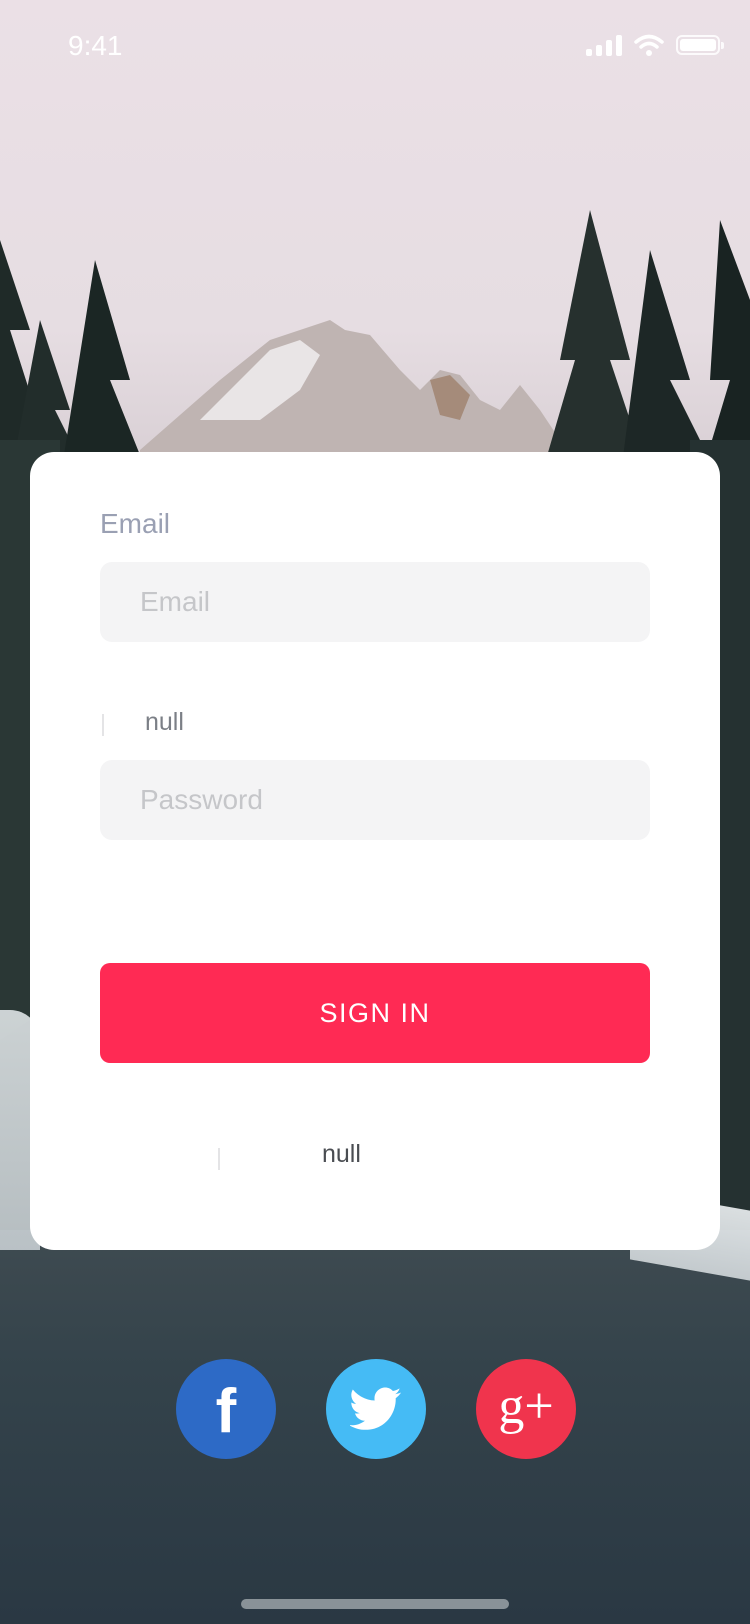  I want to click on footer-text: null, so click(341, 1154).